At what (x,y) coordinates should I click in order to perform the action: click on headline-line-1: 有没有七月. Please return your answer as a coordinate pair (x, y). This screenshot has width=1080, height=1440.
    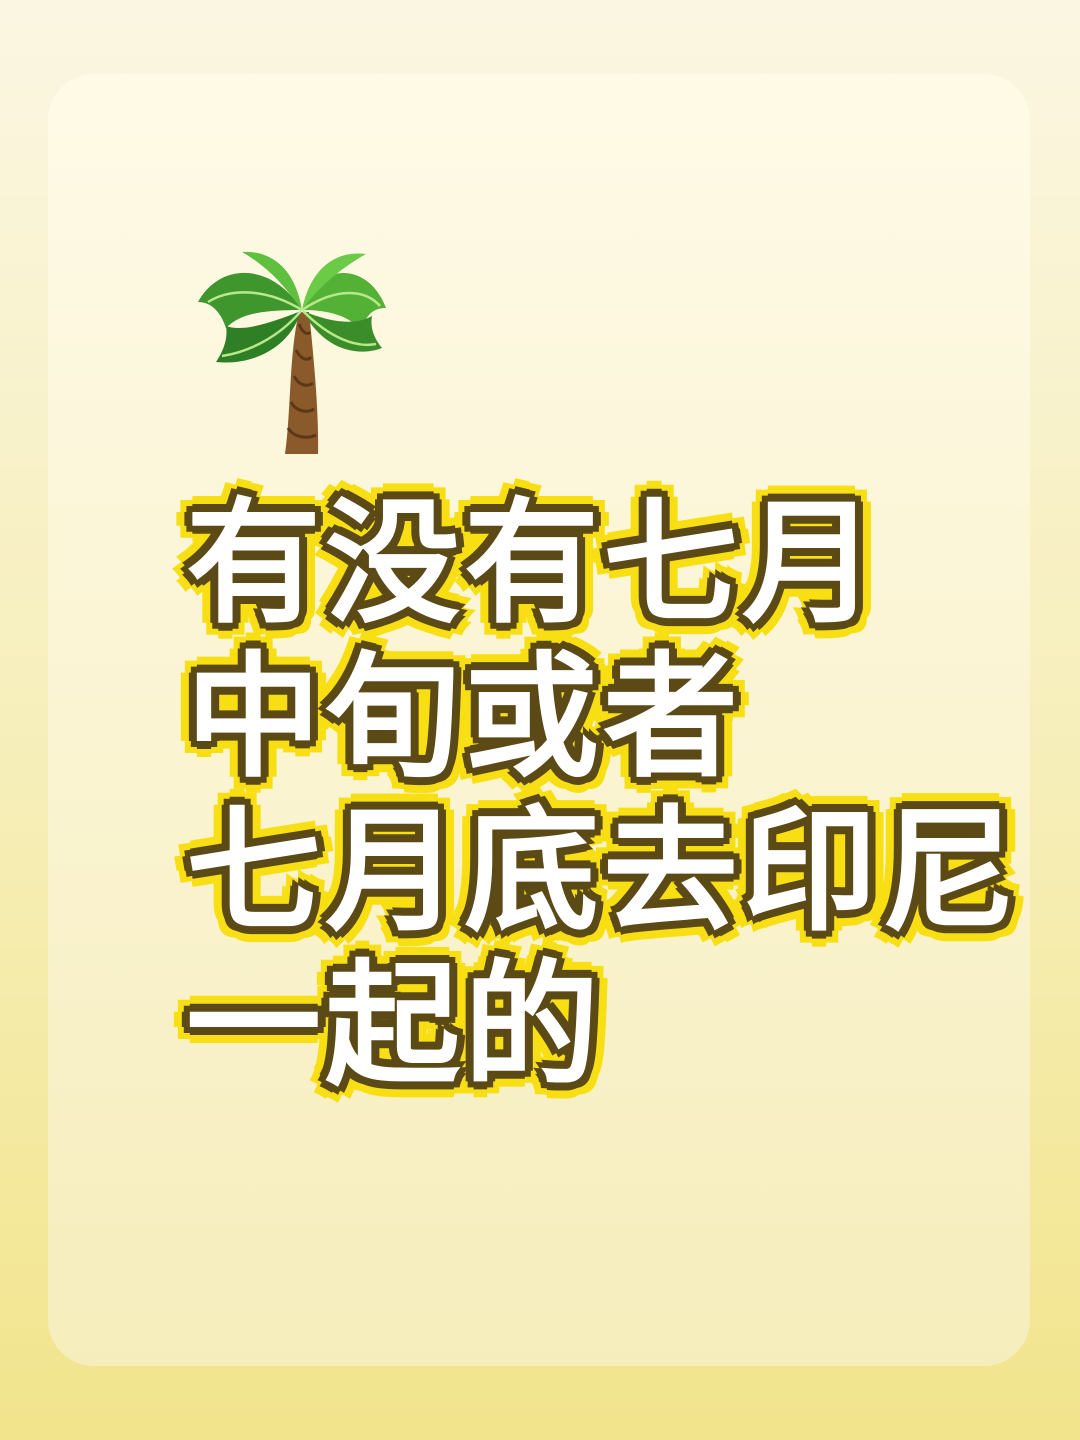
    Looking at the image, I should click on (533, 563).